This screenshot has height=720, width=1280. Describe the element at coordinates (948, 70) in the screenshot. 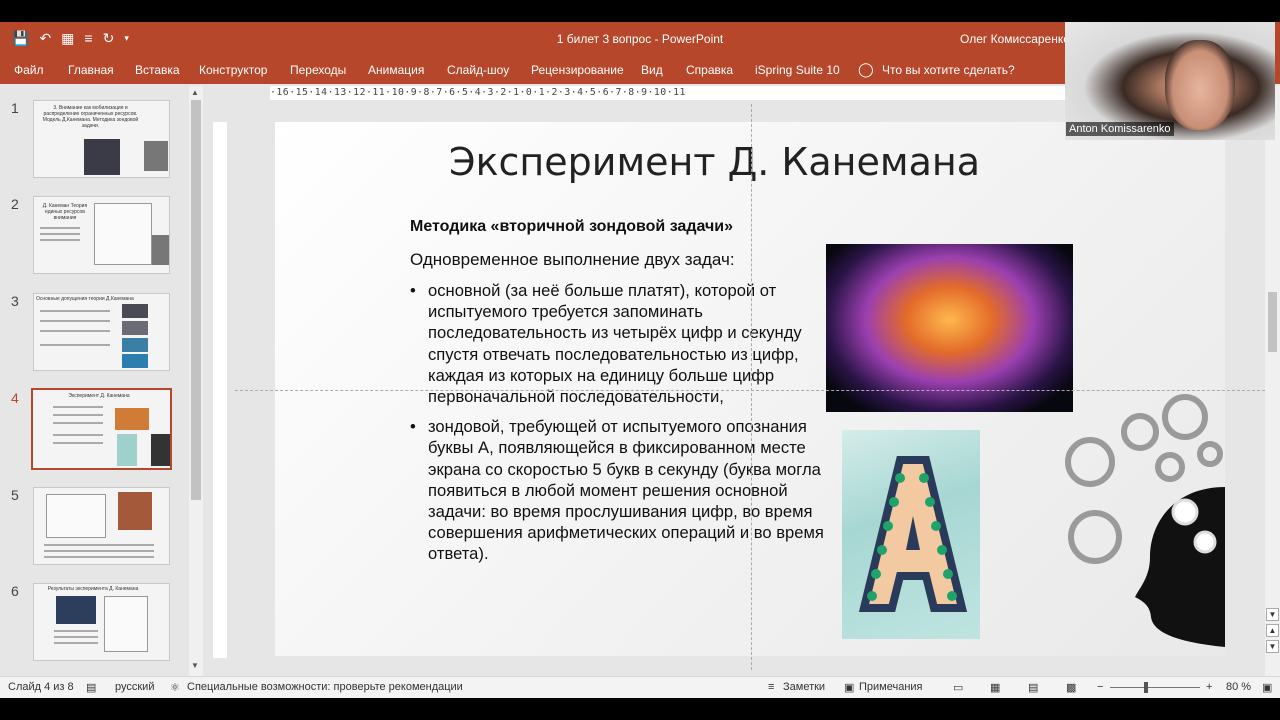

I see `tell-me-box: Что вы хотите сделать?` at that location.